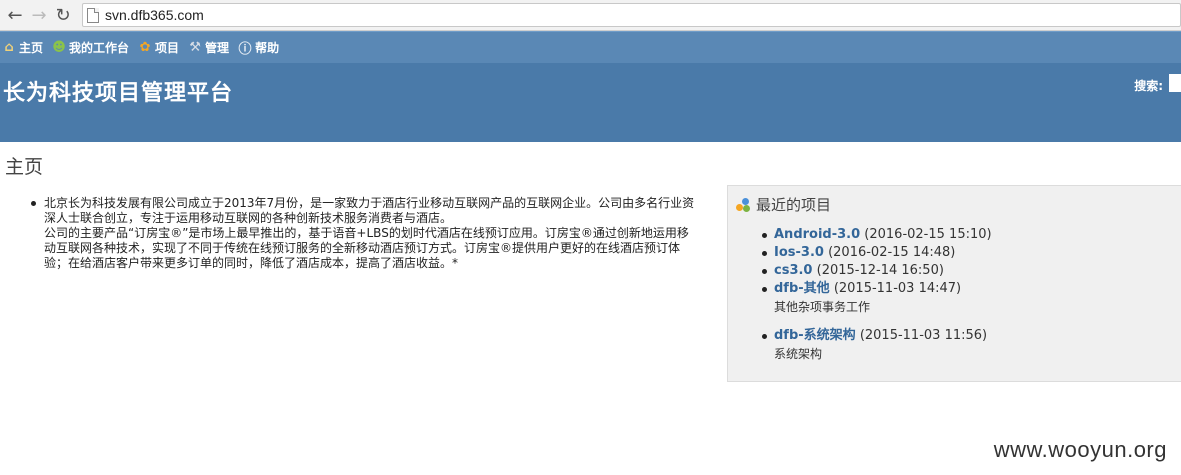 The image size is (1181, 475). Describe the element at coordinates (9, 47) in the screenshot. I see `home-icon: ⌂` at that location.